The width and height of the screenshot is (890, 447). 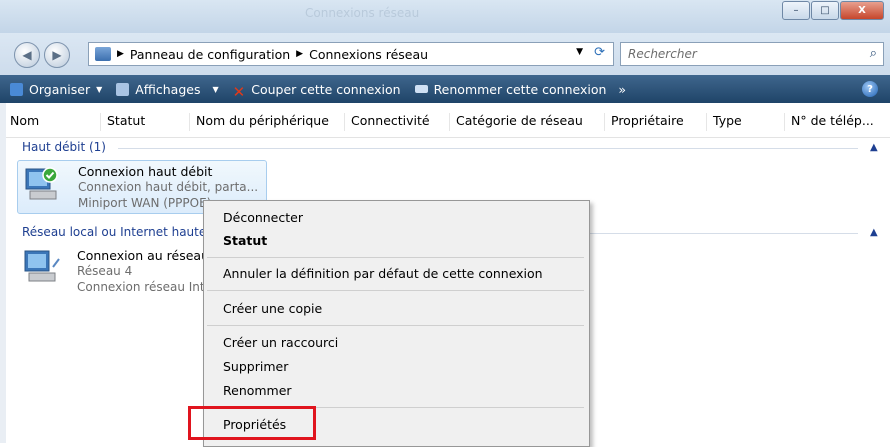 I want to click on window-controls: – □ X, so click(x=832, y=10).